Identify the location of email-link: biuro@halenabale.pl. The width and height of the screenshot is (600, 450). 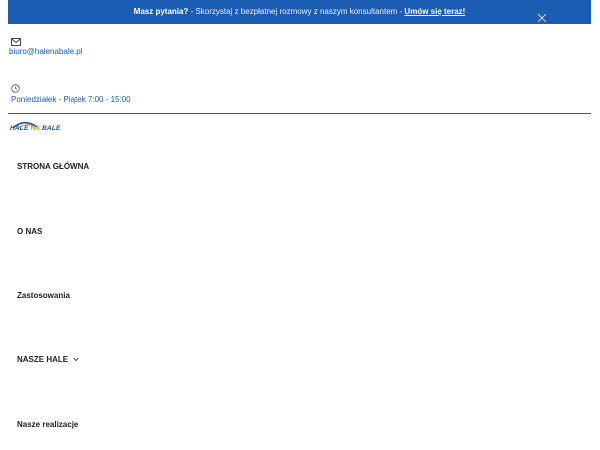
(46, 51).